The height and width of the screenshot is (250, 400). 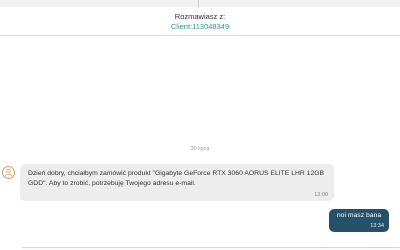 I want to click on outgoing-message-time: 13:34, so click(x=377, y=226).